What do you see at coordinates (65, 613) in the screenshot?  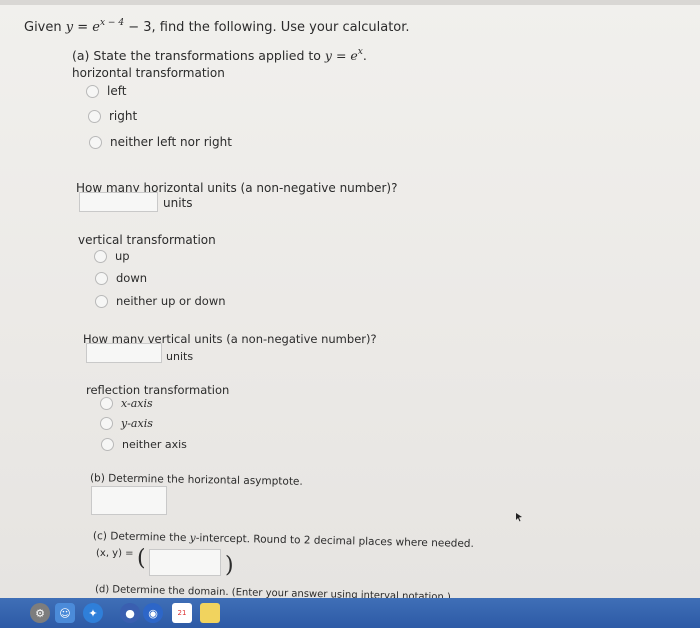 I see `finder-icon: ☺` at bounding box center [65, 613].